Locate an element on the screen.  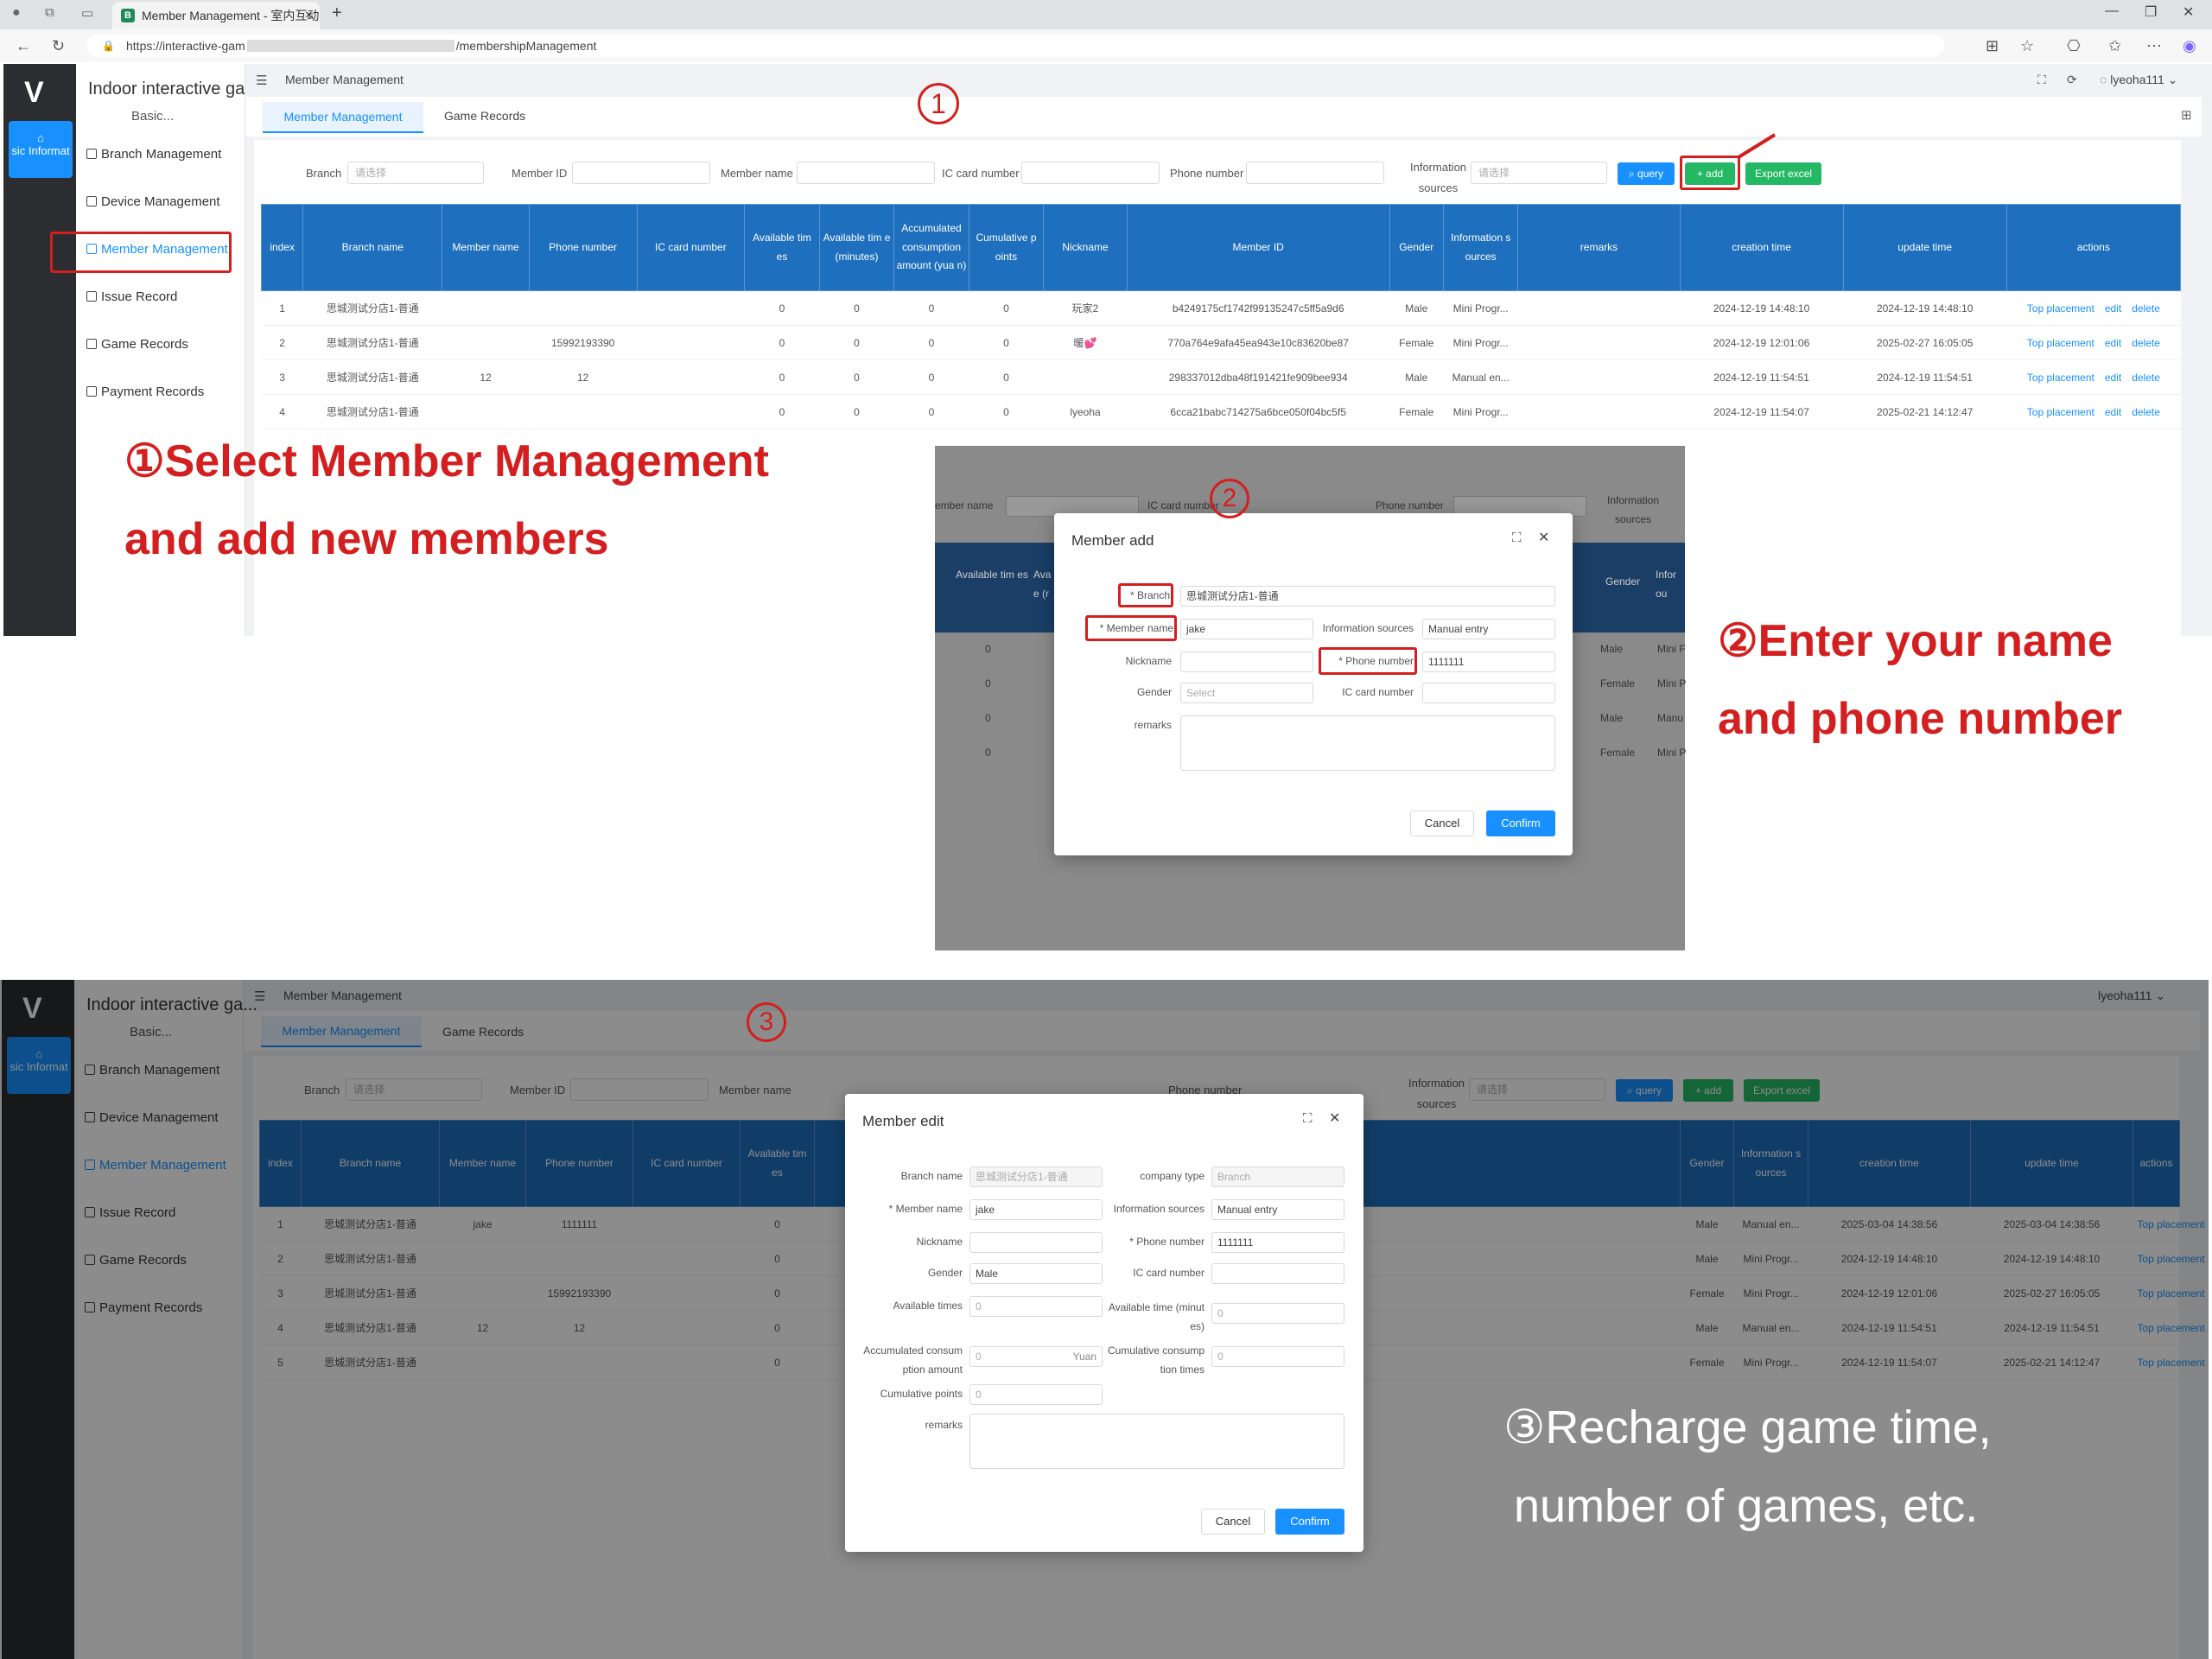
member-id-input is located at coordinates (641, 173).